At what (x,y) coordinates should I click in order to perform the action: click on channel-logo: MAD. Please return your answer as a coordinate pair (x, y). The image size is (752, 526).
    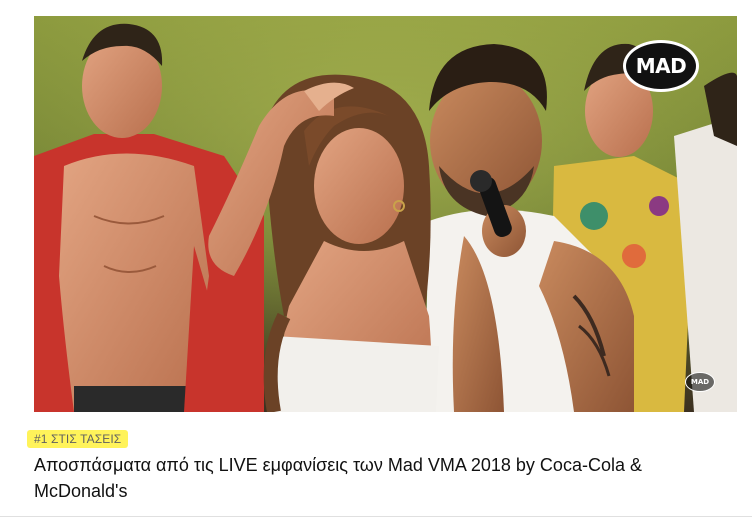
    Looking at the image, I should click on (661, 66).